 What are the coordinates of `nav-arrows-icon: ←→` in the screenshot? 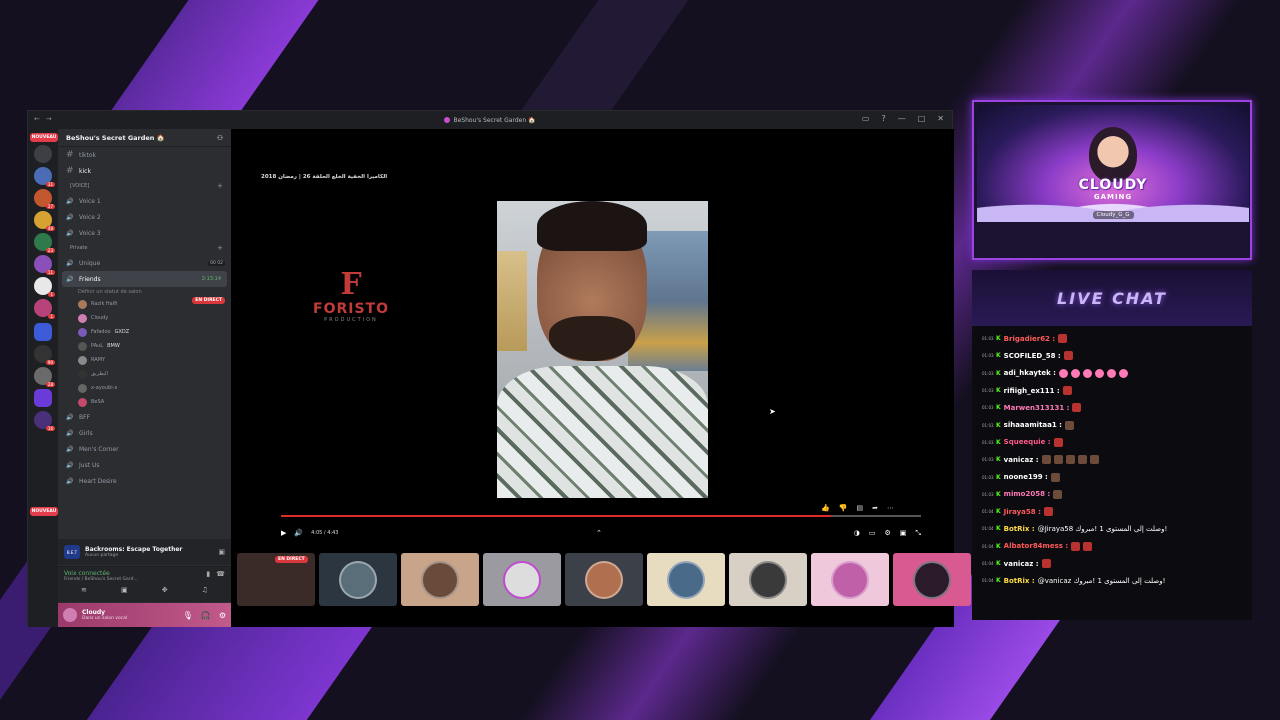 It's located at (46, 119).